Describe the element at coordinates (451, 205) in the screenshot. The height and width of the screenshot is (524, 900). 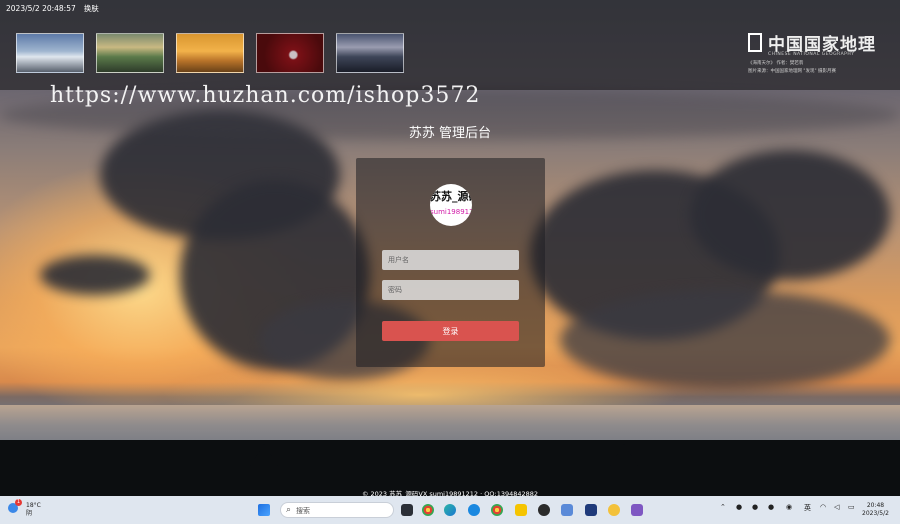
I see `avatar: 苏苏_源码 sumi19891212` at that location.